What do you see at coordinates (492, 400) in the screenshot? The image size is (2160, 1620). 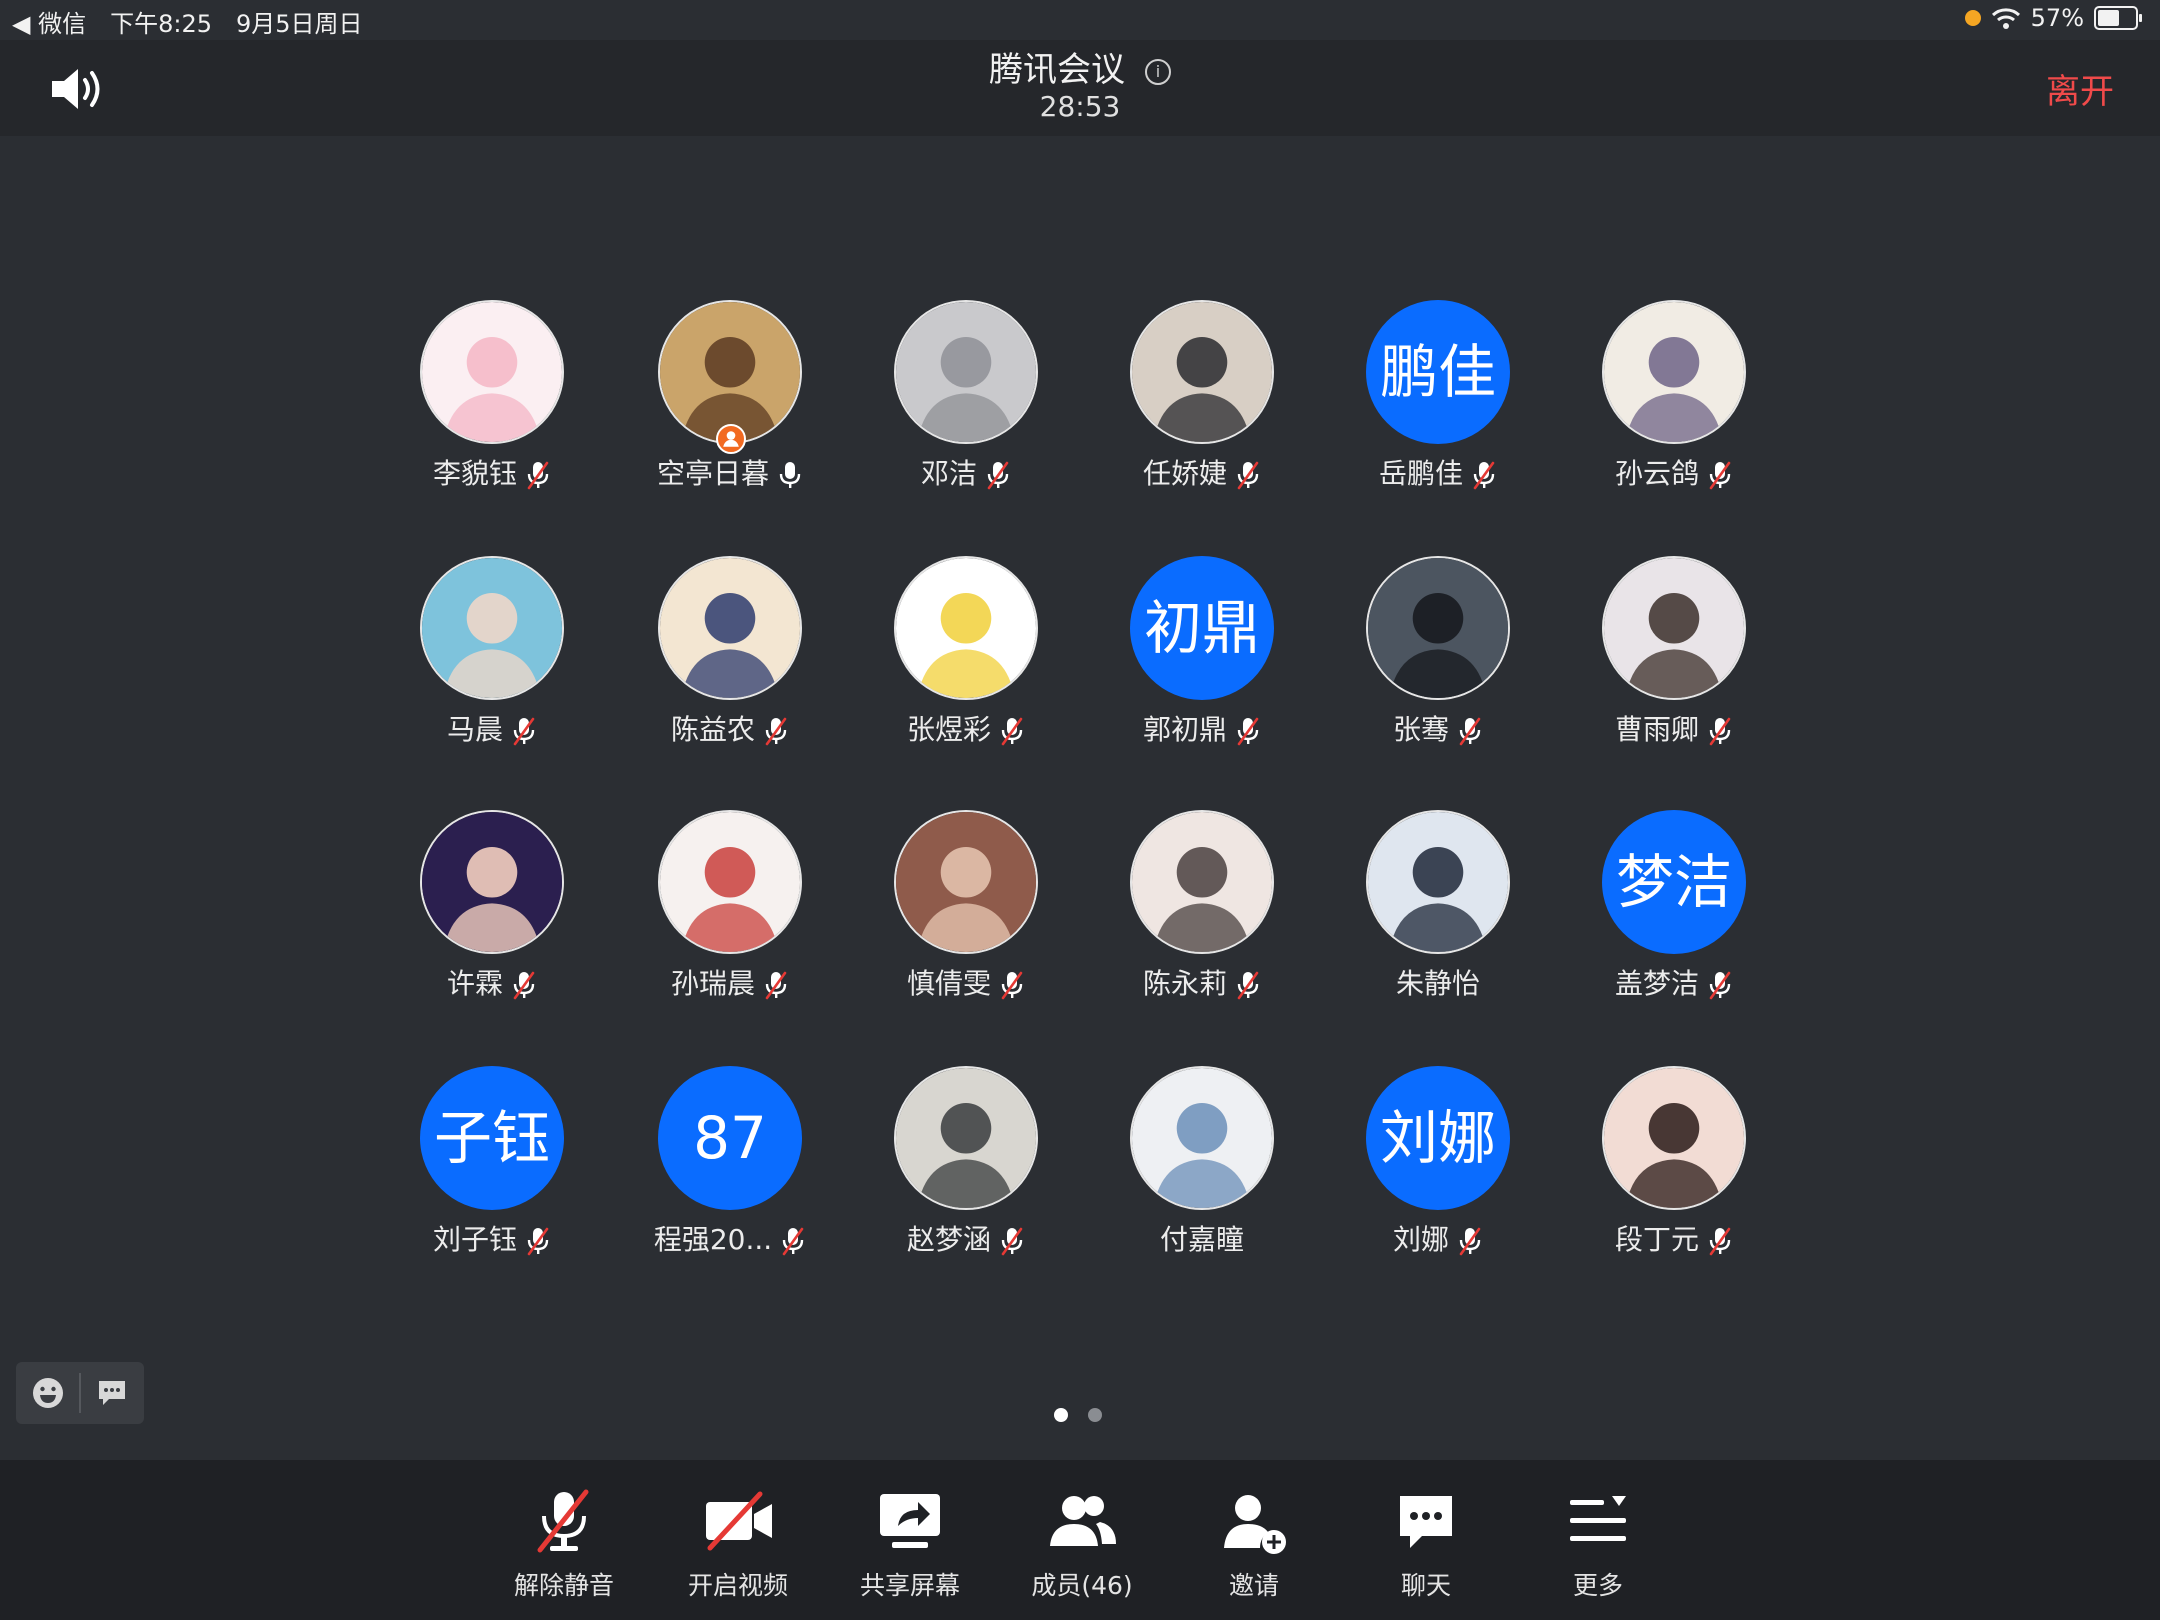 I see `participant-tile: 李貌钰` at bounding box center [492, 400].